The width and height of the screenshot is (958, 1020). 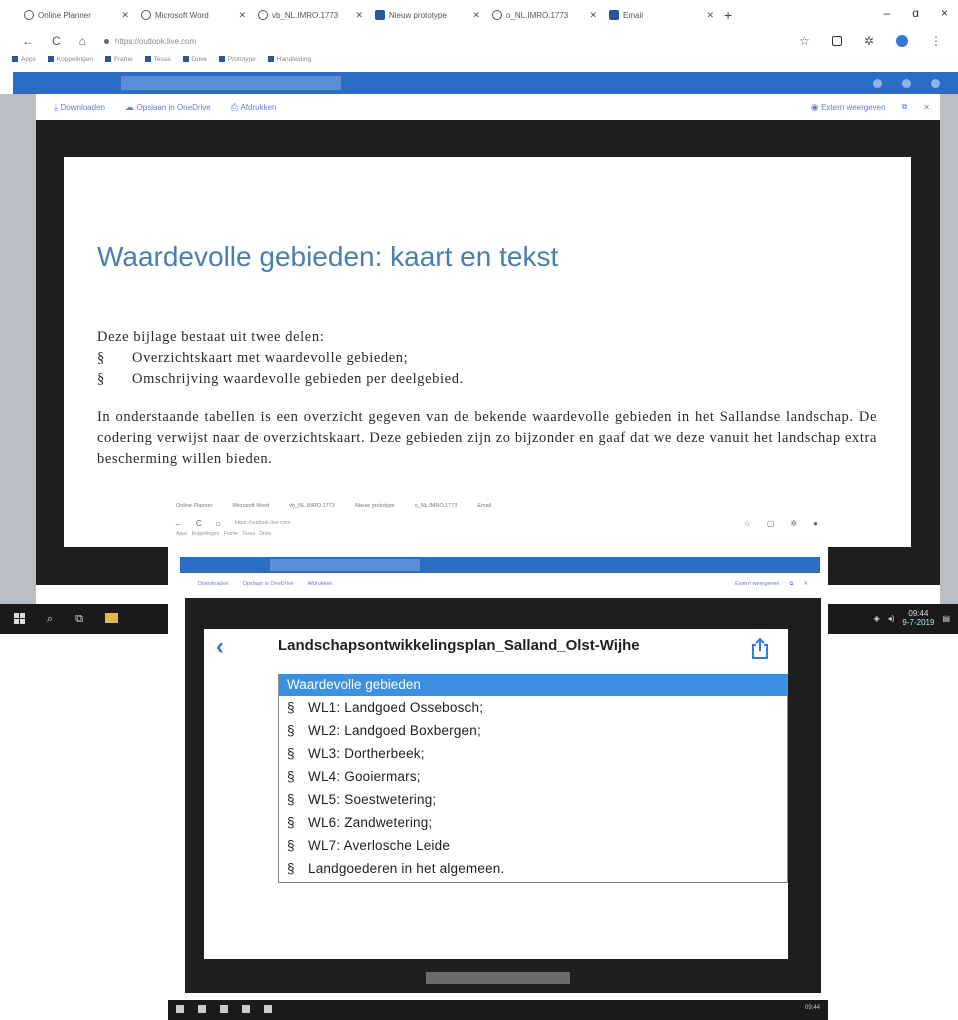 I want to click on nested-app-header, so click(x=500, y=565).